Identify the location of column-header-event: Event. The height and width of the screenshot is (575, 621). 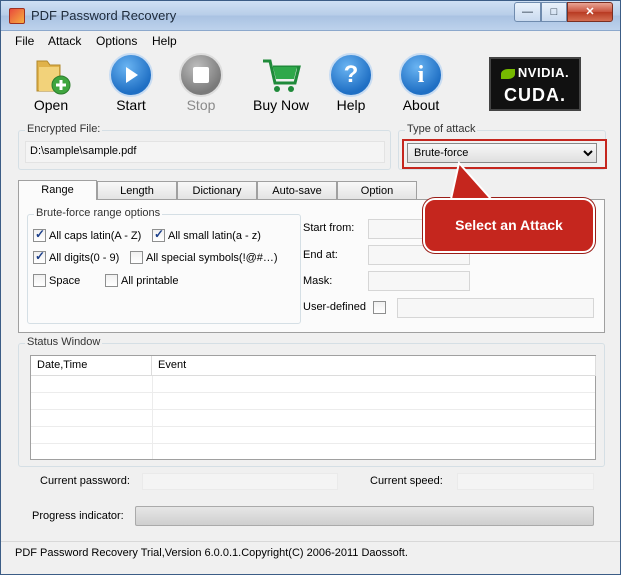
(374, 366).